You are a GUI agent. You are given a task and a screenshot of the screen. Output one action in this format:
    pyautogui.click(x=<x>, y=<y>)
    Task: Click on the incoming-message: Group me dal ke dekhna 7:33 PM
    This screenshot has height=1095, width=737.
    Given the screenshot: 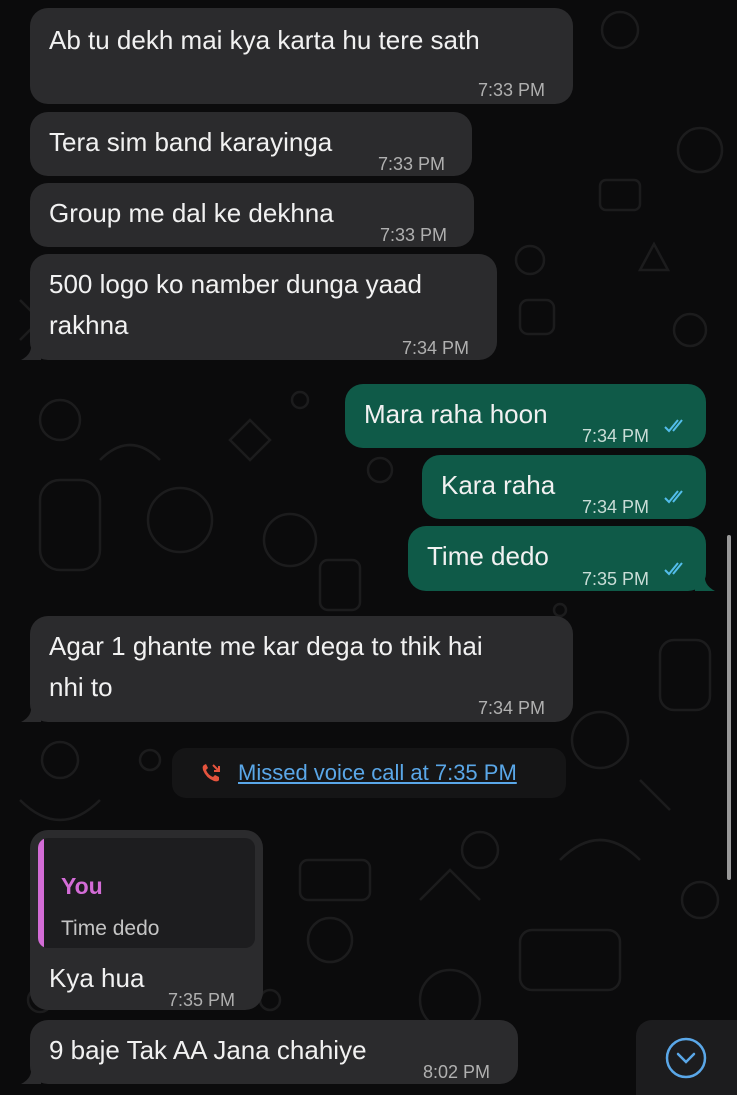 What is the action you would take?
    pyautogui.click(x=252, y=215)
    